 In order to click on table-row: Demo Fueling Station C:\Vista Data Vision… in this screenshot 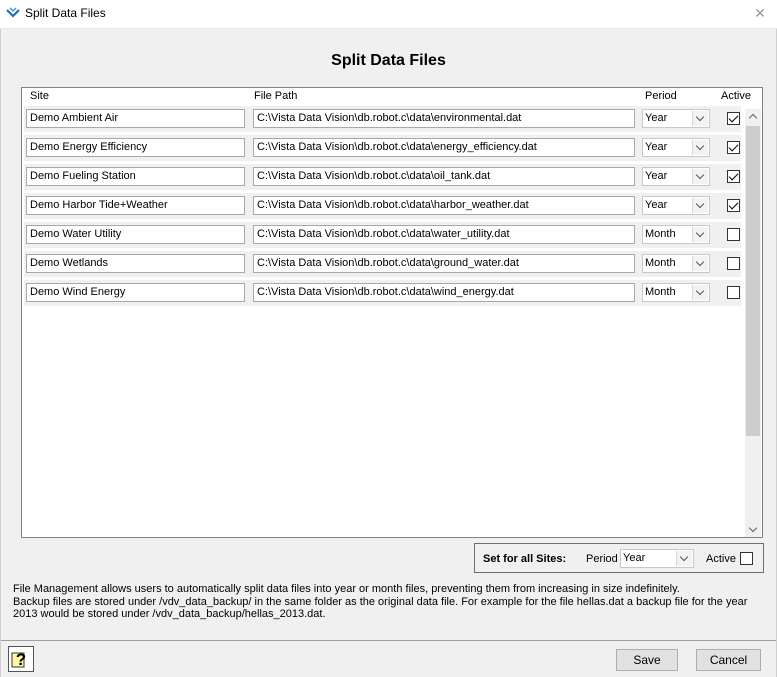, I will do `click(382, 177)`.